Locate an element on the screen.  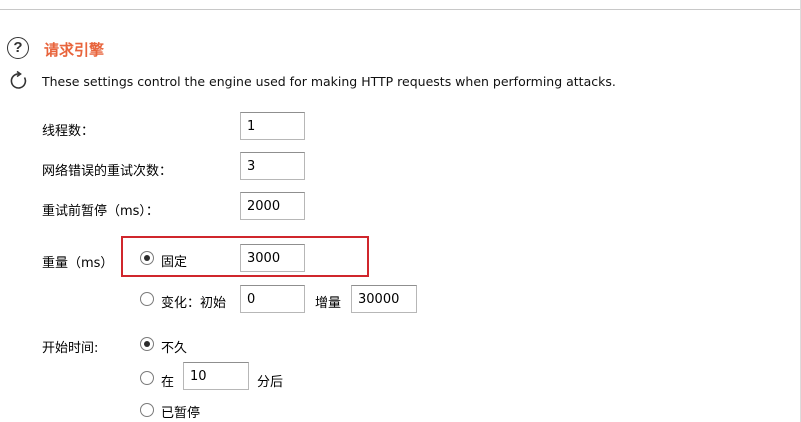
threads-input is located at coordinates (272, 126).